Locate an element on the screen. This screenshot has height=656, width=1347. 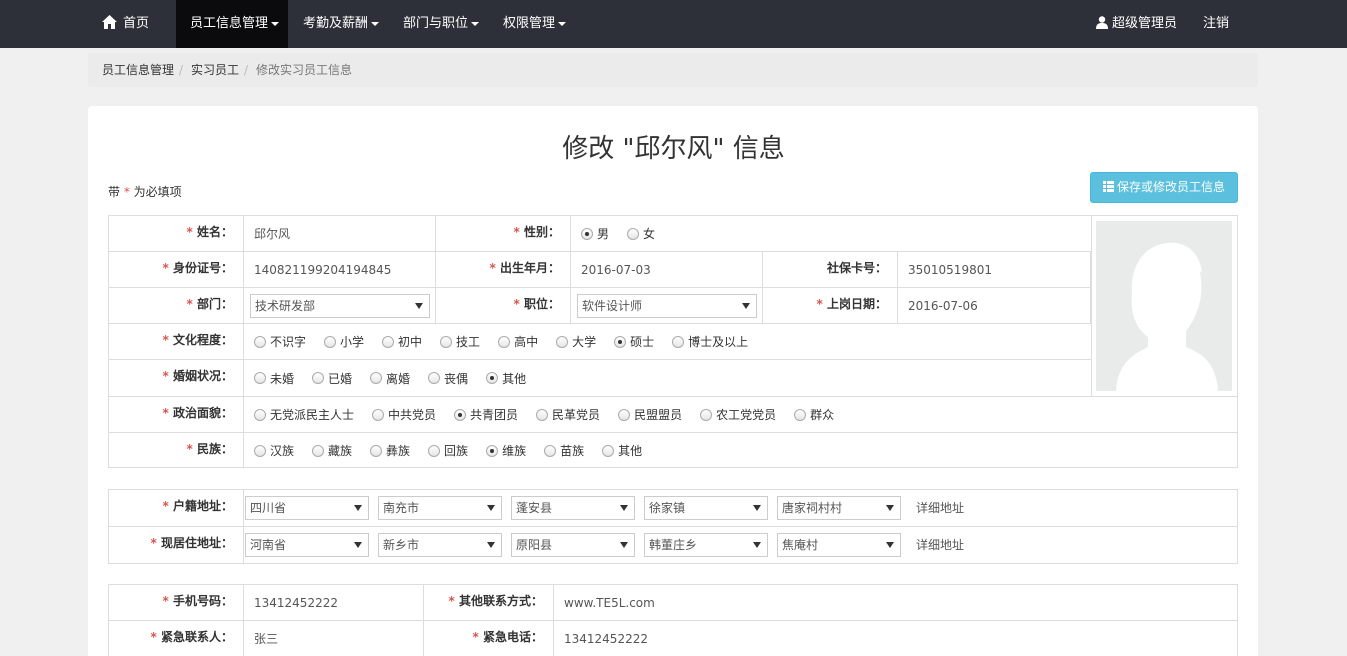
id-field: 140821199204194845 is located at coordinates (340, 269).